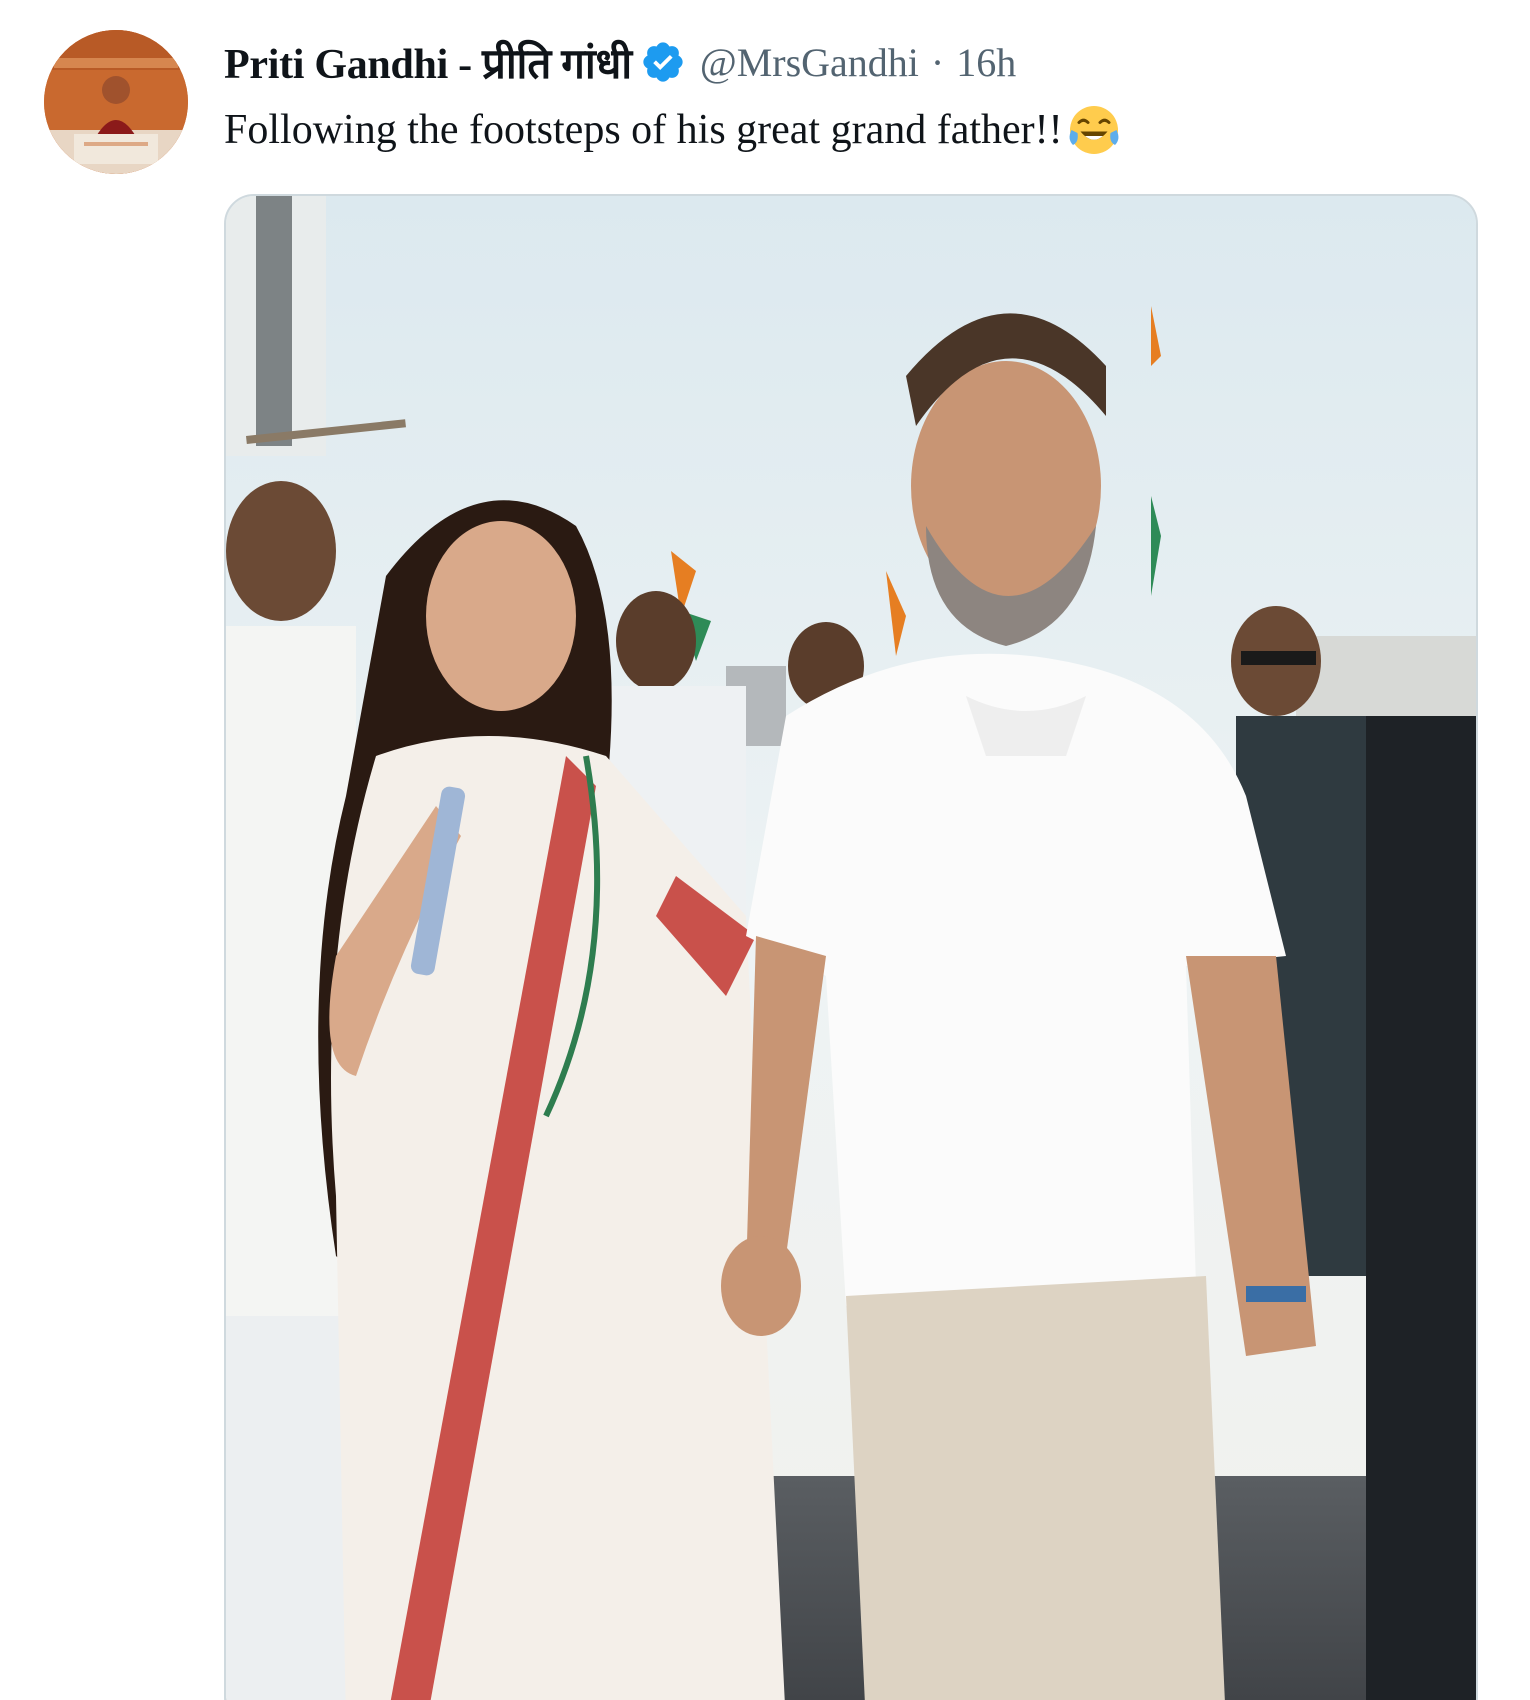 The height and width of the screenshot is (1700, 1530). Describe the element at coordinates (986, 62) in the screenshot. I see `tweet-timestamp: 16h` at that location.